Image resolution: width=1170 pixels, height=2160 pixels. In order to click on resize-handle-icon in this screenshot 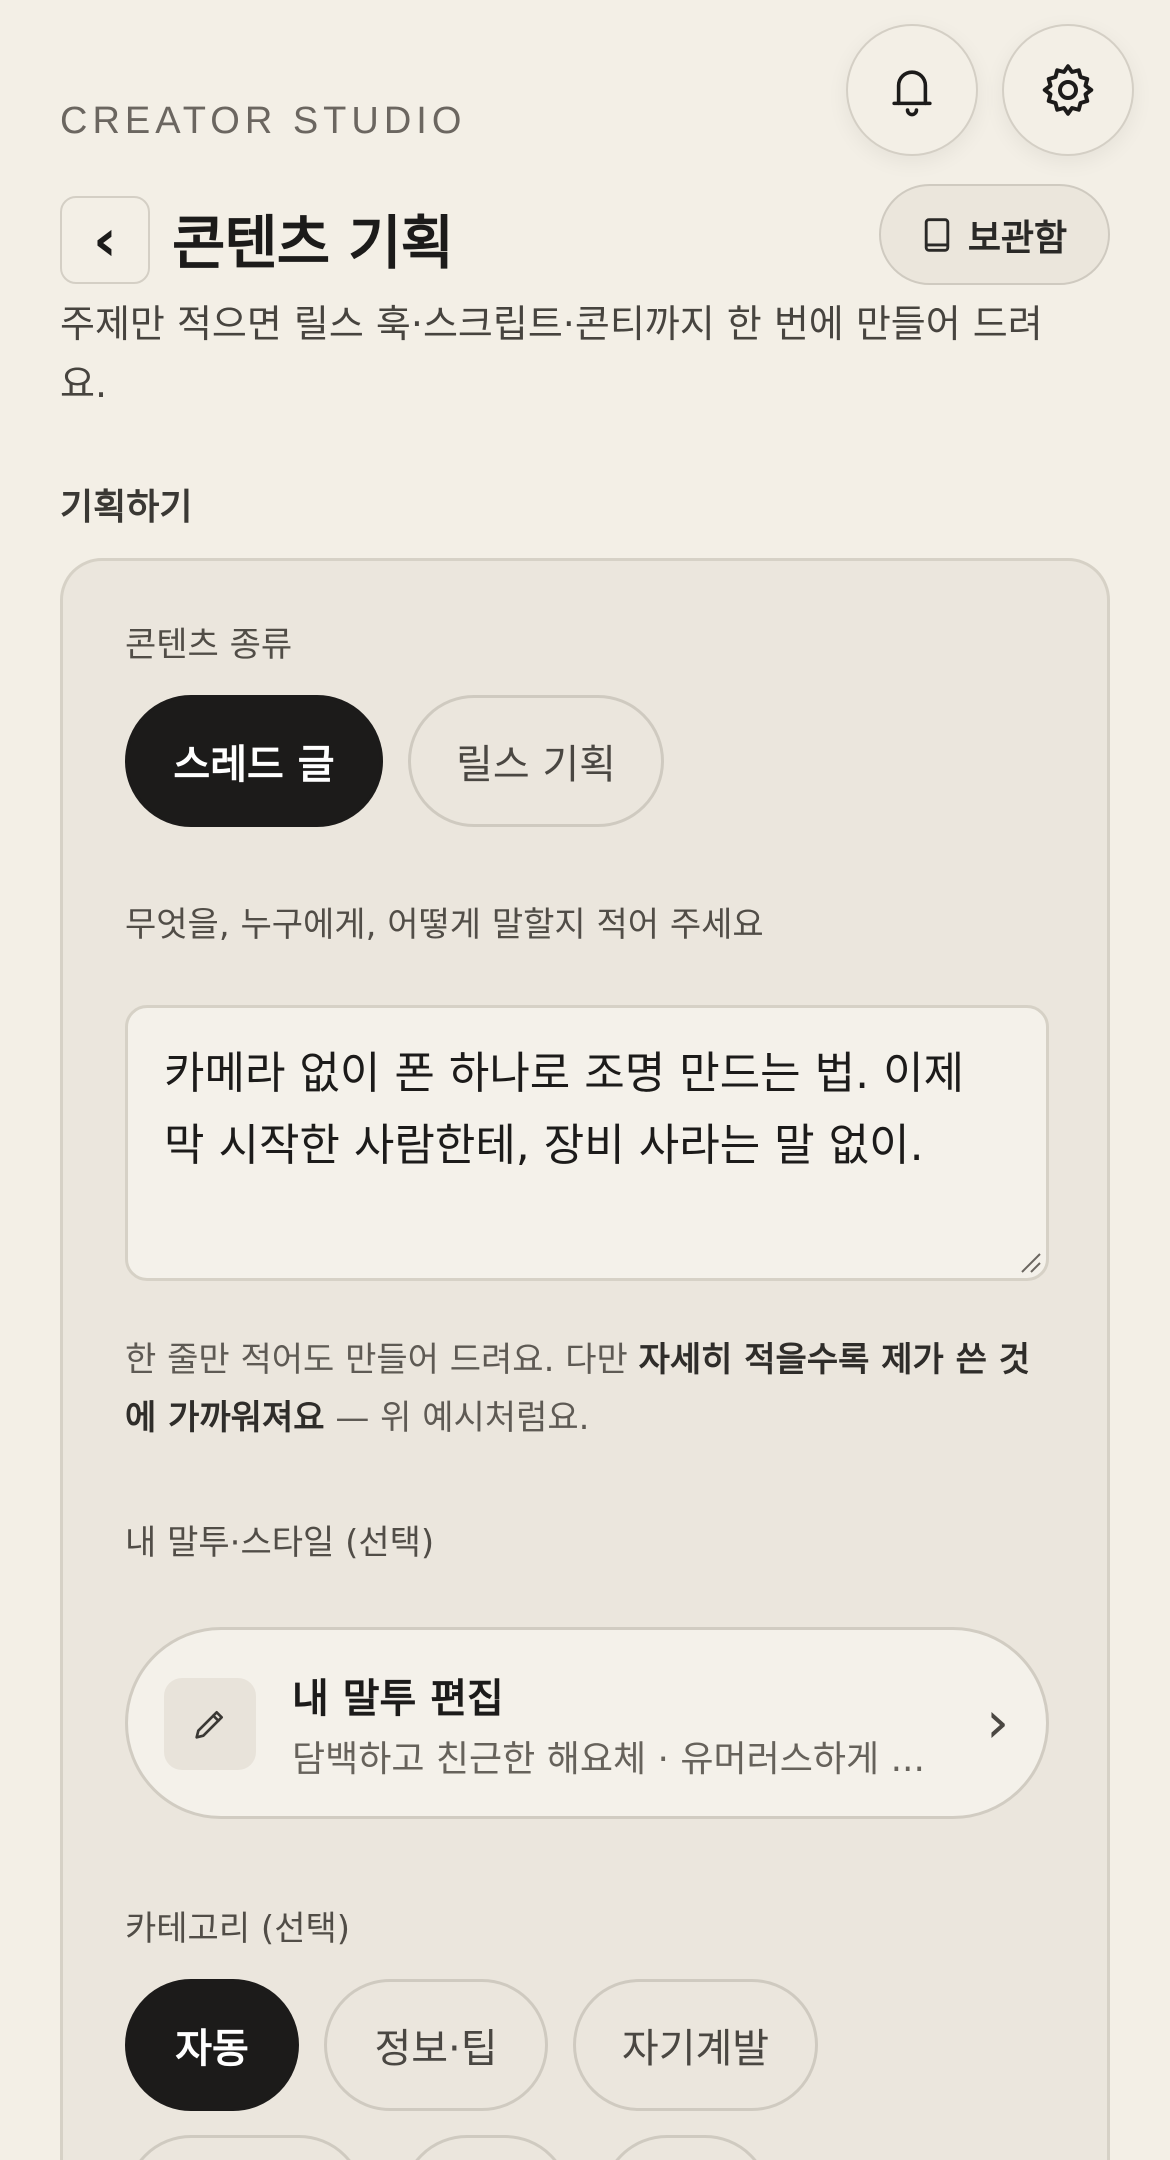, I will do `click(1029, 1261)`.